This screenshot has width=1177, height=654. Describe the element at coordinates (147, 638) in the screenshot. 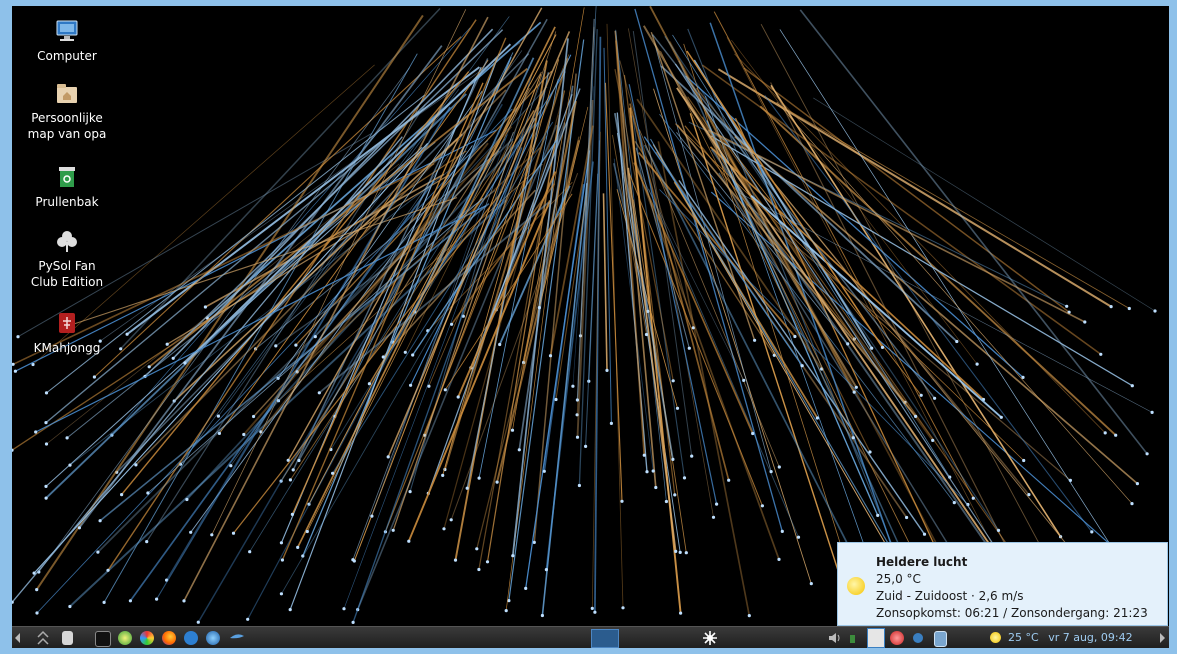

I see `paint-icon` at that location.